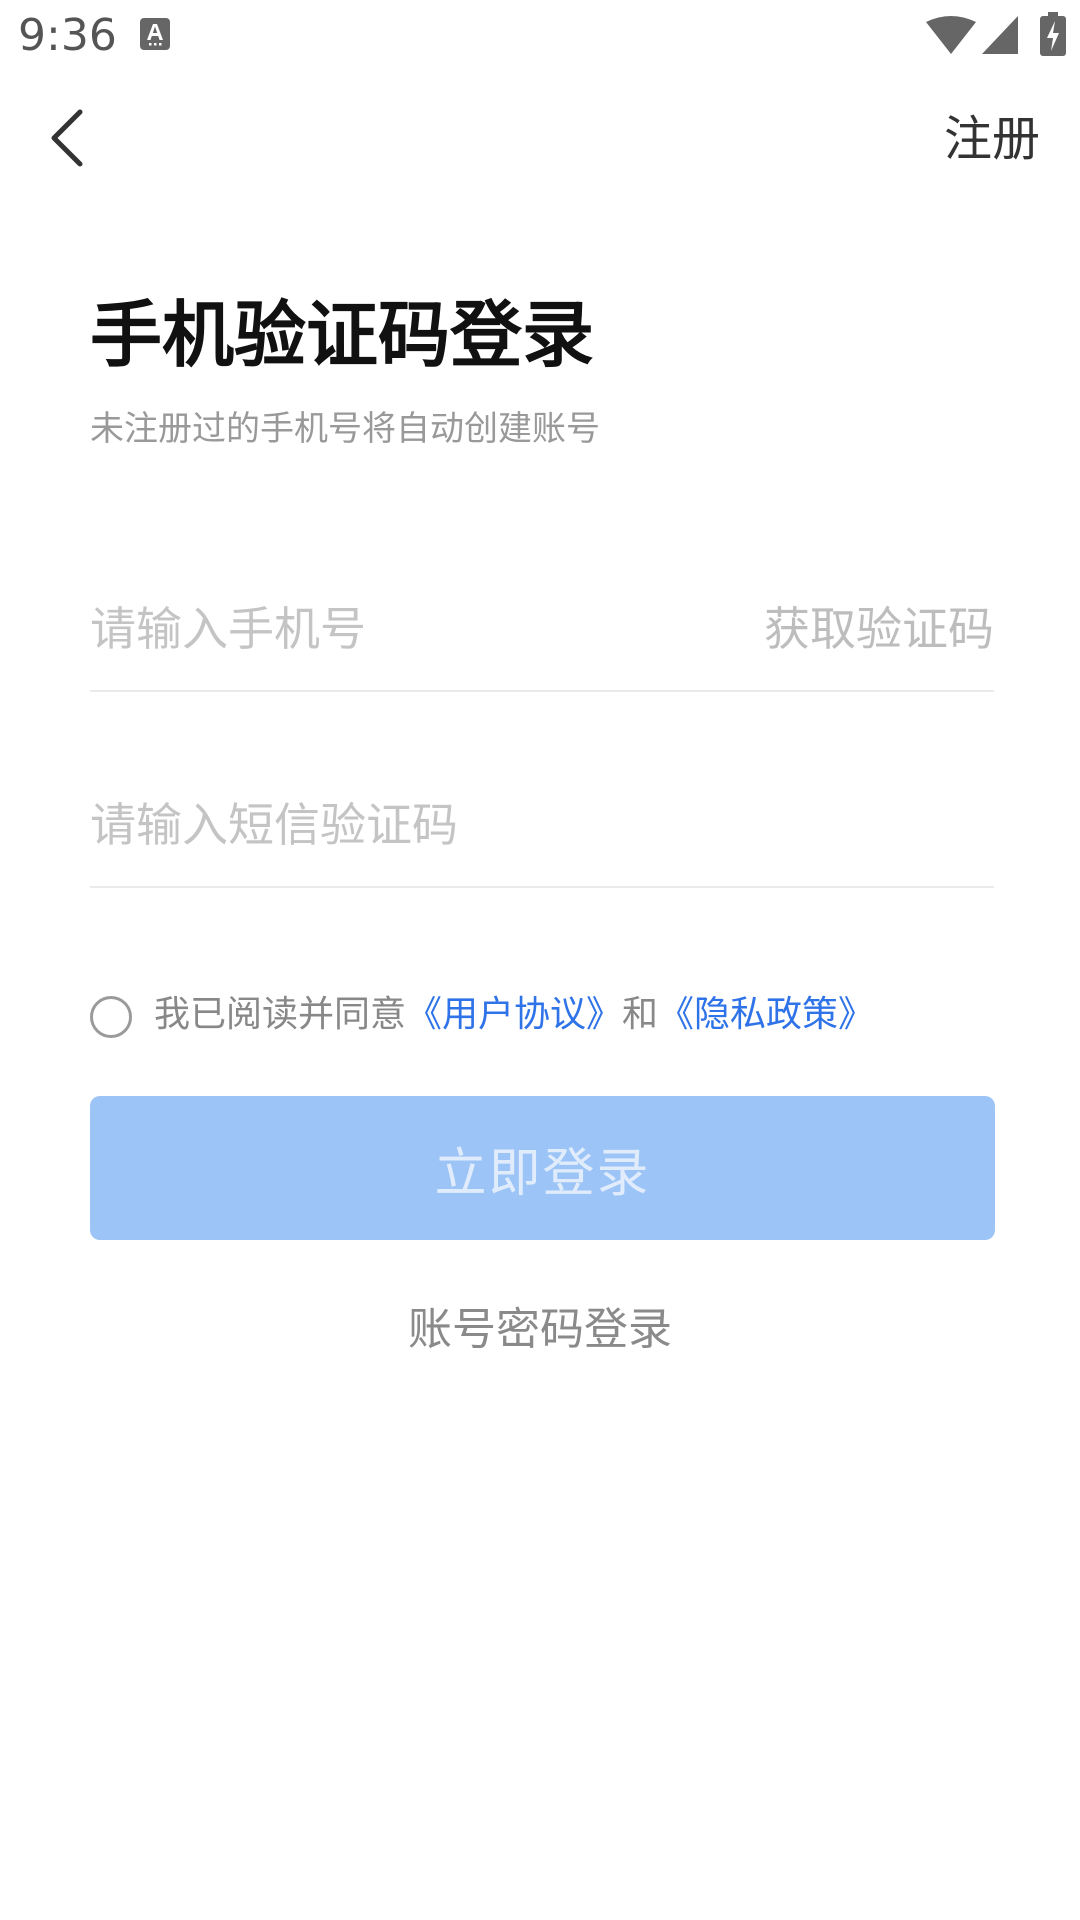  I want to click on back-button, so click(66, 138).